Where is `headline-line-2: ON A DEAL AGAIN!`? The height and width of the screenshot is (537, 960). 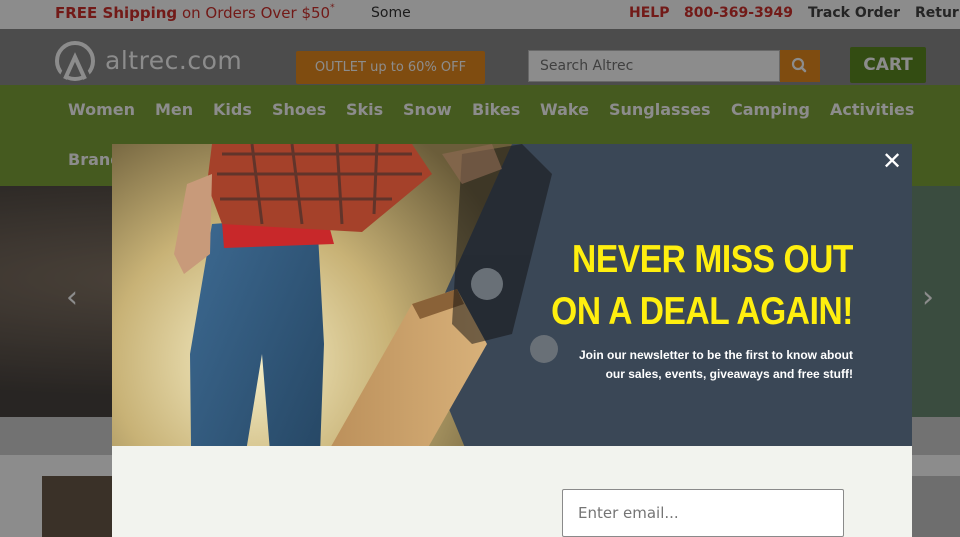 headline-line-2: ON A DEAL AGAIN! is located at coordinates (702, 311).